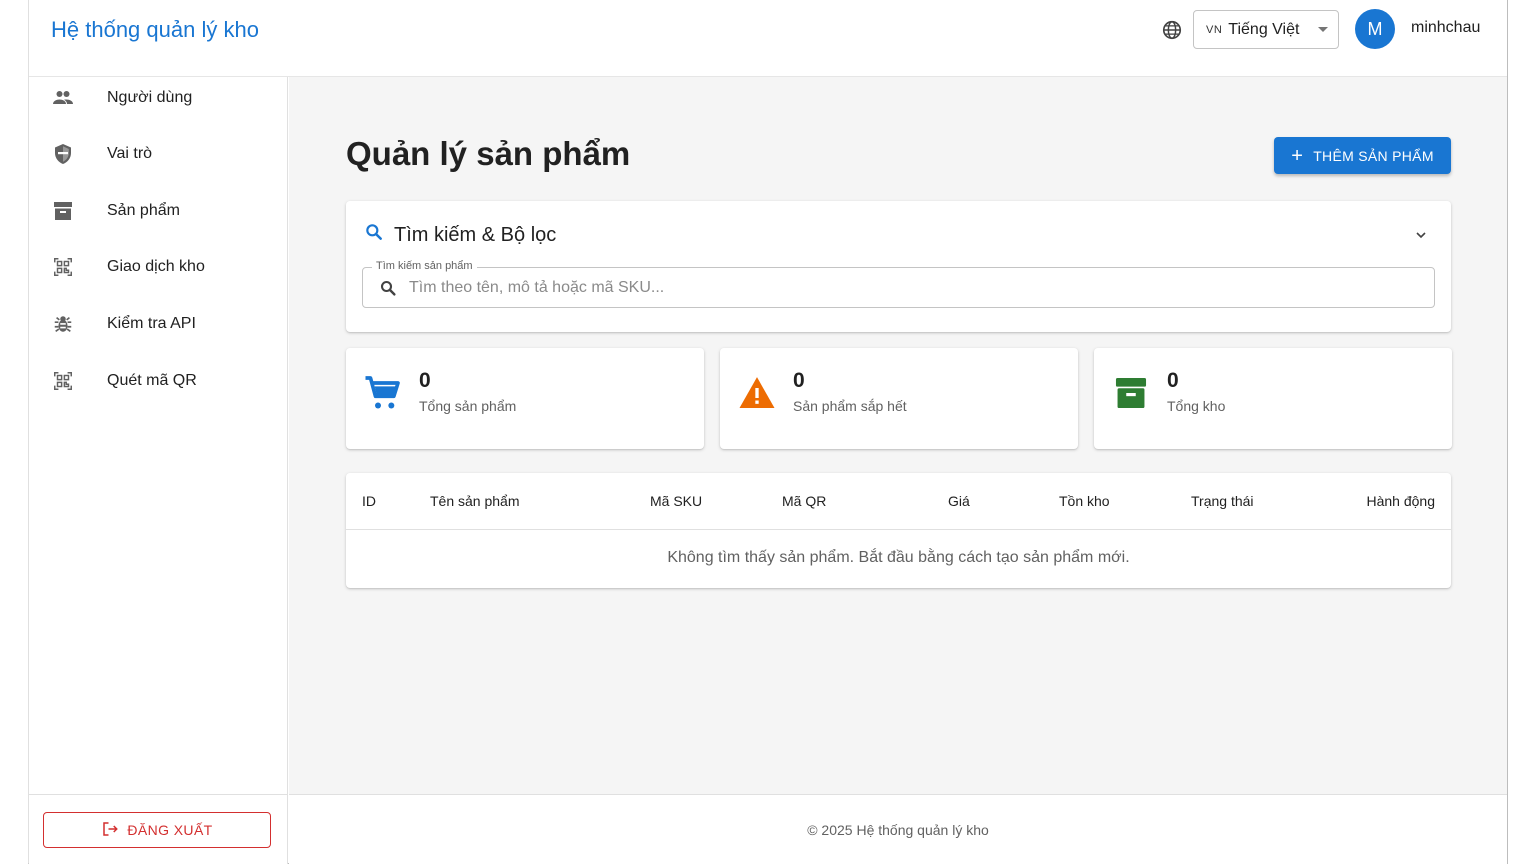 The image size is (1536, 864). I want to click on stat-label: Sản phẩm sắp hết, so click(850, 406).